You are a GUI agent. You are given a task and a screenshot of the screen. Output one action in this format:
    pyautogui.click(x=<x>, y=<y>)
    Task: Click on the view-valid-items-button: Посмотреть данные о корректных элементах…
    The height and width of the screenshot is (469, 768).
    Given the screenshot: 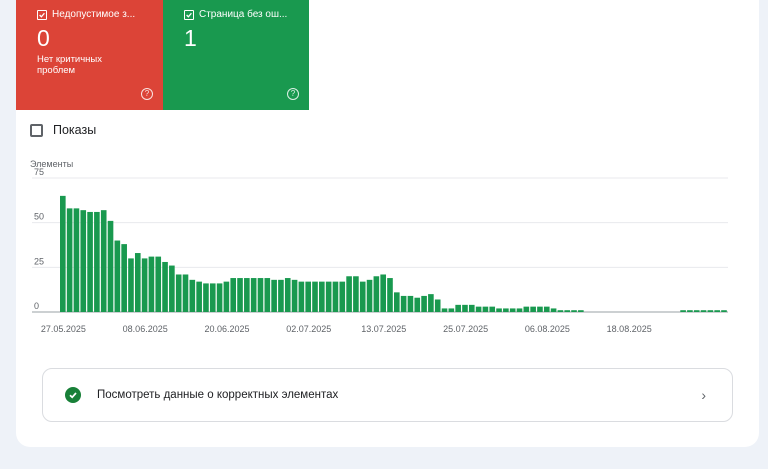 What is the action you would take?
    pyautogui.click(x=387, y=395)
    